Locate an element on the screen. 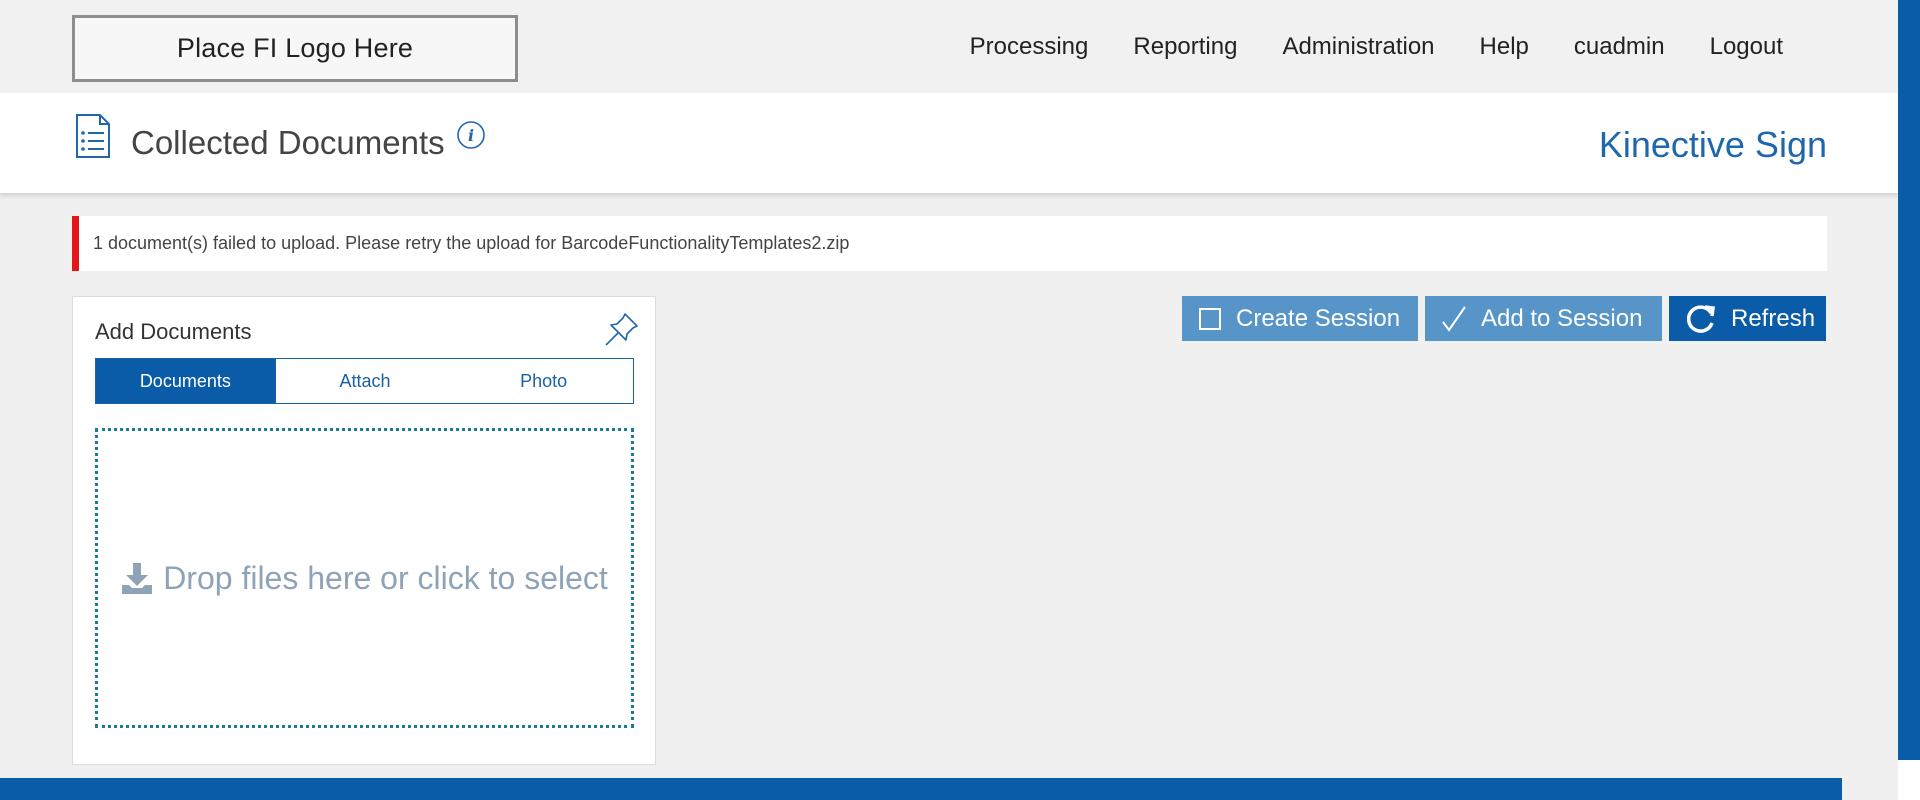 This screenshot has width=1920, height=800. nav-help: Help is located at coordinates (1504, 47).